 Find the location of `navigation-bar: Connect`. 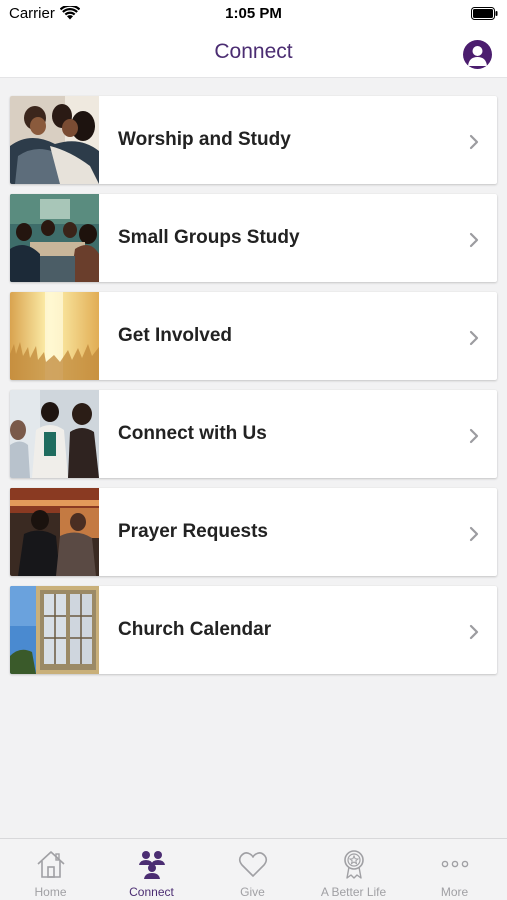

navigation-bar: Connect is located at coordinates (253, 53).